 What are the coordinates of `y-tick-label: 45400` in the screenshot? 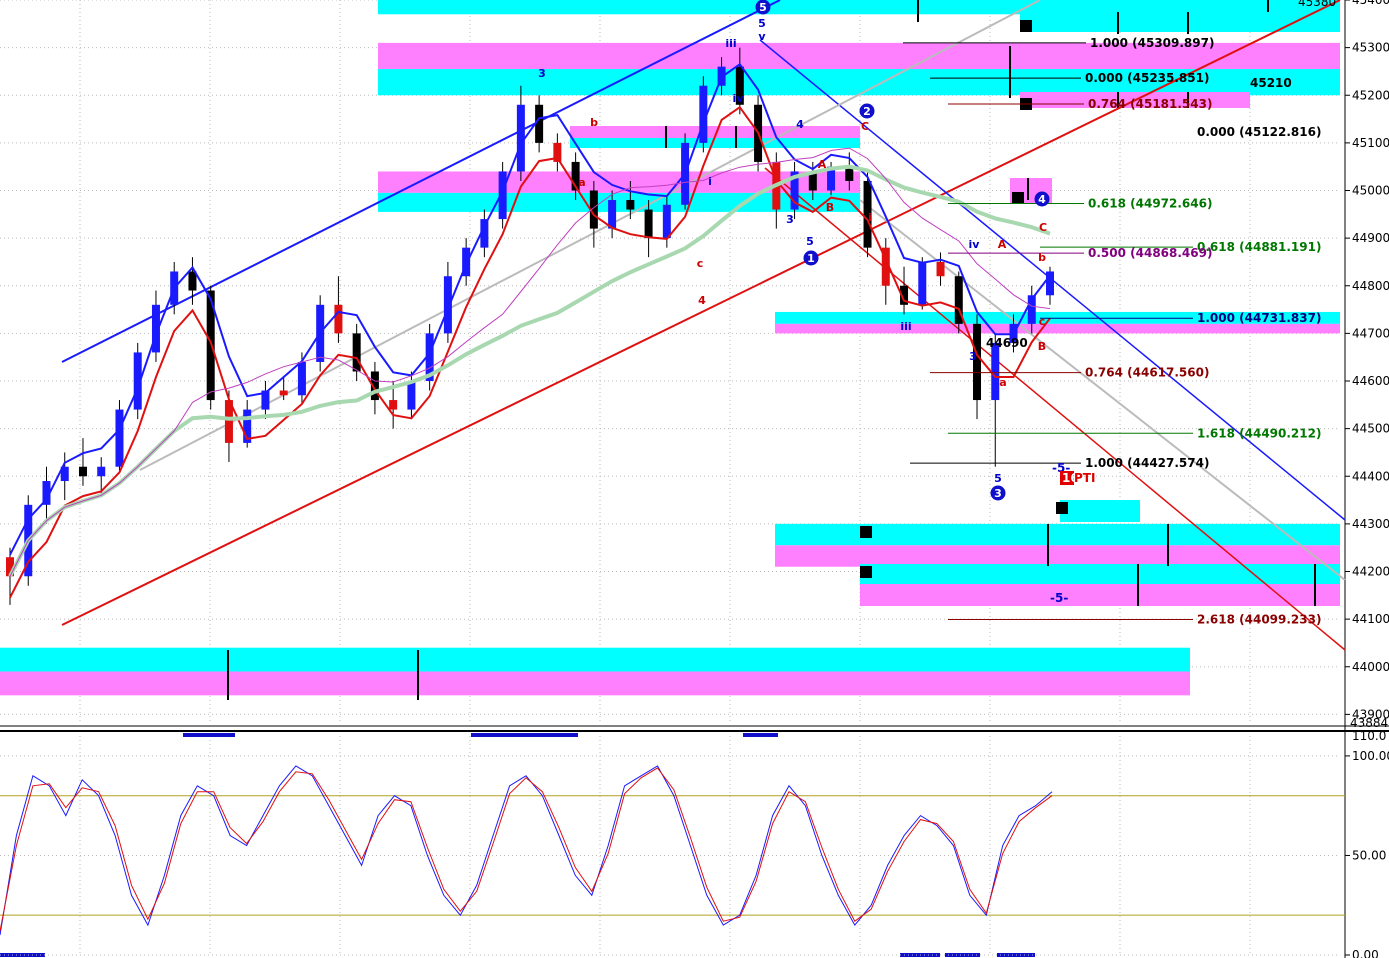 It's located at (1370, 3).